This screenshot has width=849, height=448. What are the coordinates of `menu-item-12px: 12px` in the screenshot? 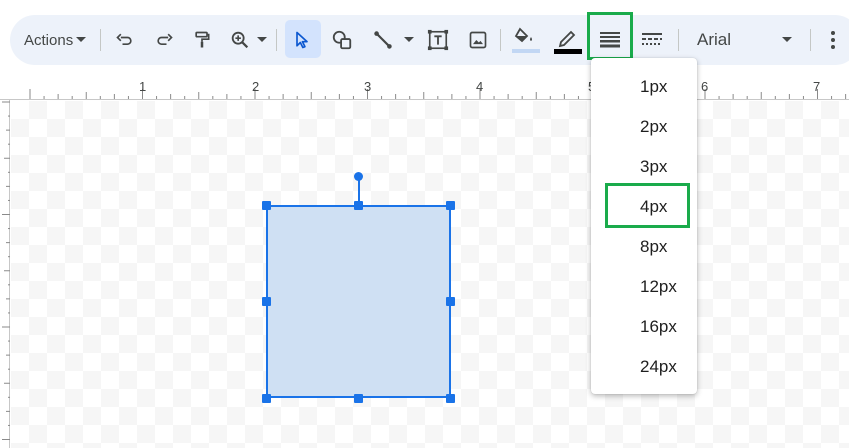 It's located at (644, 287).